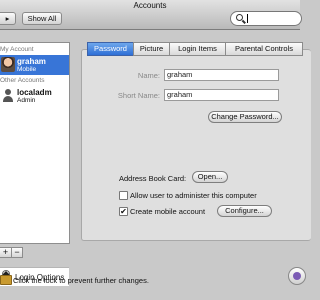 This screenshot has width=320, height=300. What do you see at coordinates (42, 18) in the screenshot?
I see `show-all-button: Show All` at bounding box center [42, 18].